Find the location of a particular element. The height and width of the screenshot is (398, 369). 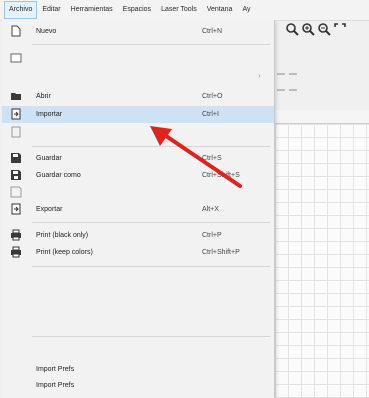

menu-item-guardar: Guardar Ctrl+S is located at coordinates (138, 158).